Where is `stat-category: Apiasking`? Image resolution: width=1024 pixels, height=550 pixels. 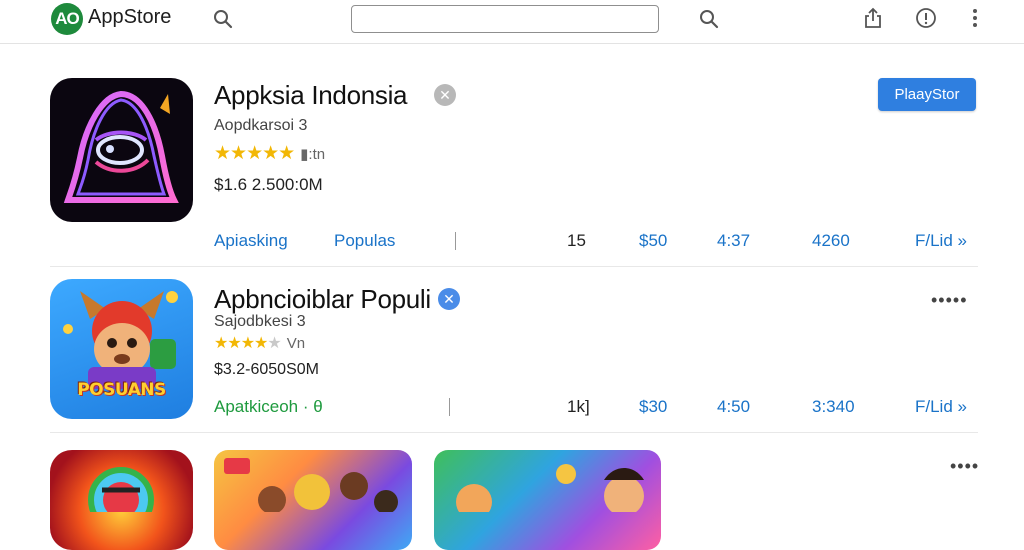 stat-category: Apiasking is located at coordinates (251, 241).